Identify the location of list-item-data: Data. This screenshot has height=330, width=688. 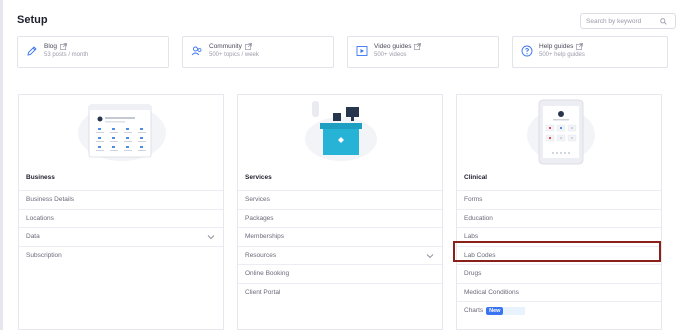
(121, 236).